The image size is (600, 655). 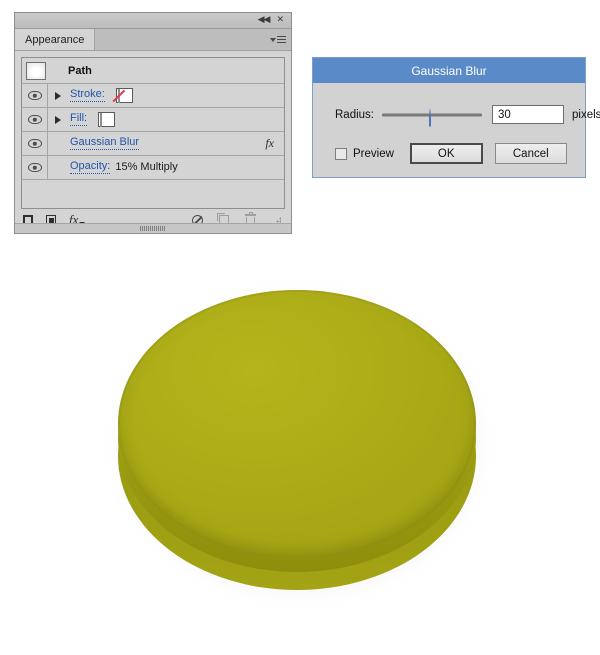 I want to click on radius-control-row: Radius: 30 pixels, so click(x=467, y=116).